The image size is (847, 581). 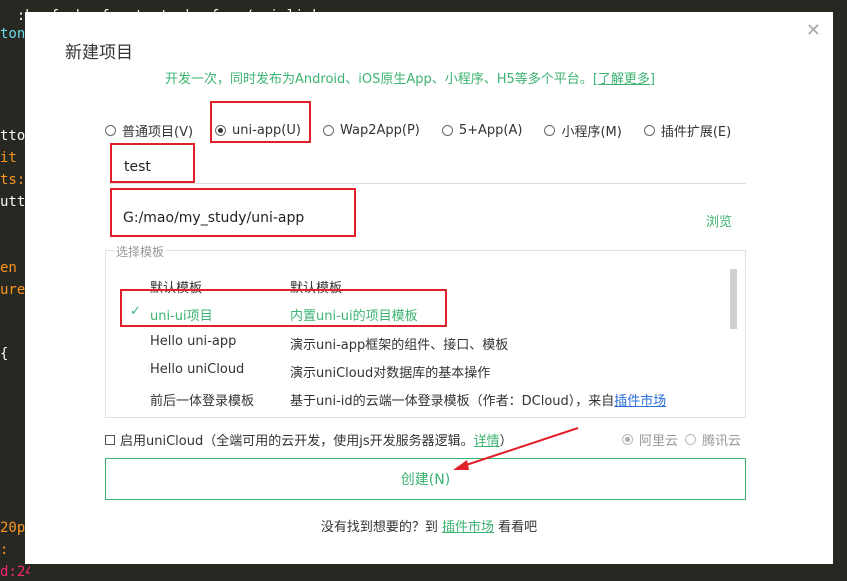 What do you see at coordinates (13, 180) in the screenshot?
I see `editor-line: ts:` at bounding box center [13, 180].